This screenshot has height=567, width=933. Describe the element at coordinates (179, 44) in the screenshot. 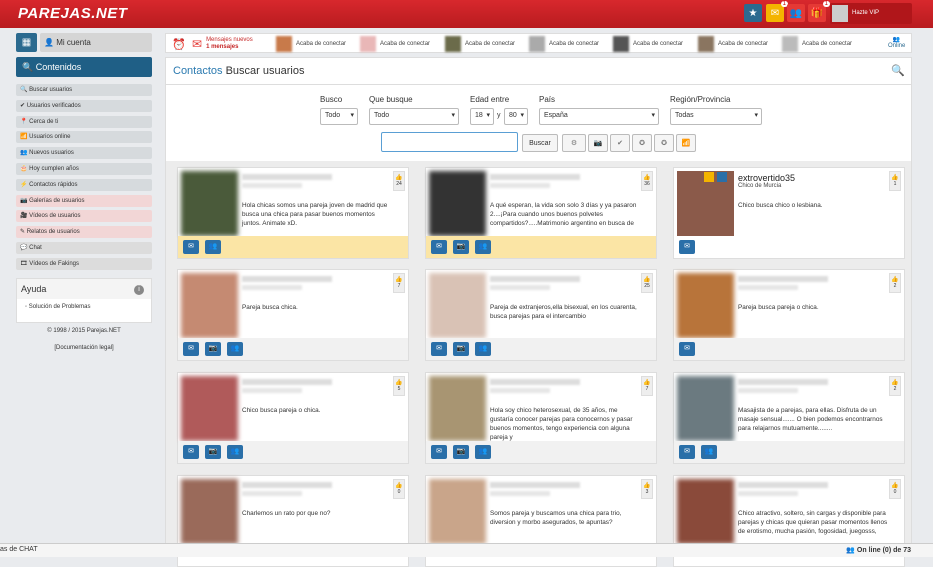

I see `alarm-icon: ⏰` at that location.